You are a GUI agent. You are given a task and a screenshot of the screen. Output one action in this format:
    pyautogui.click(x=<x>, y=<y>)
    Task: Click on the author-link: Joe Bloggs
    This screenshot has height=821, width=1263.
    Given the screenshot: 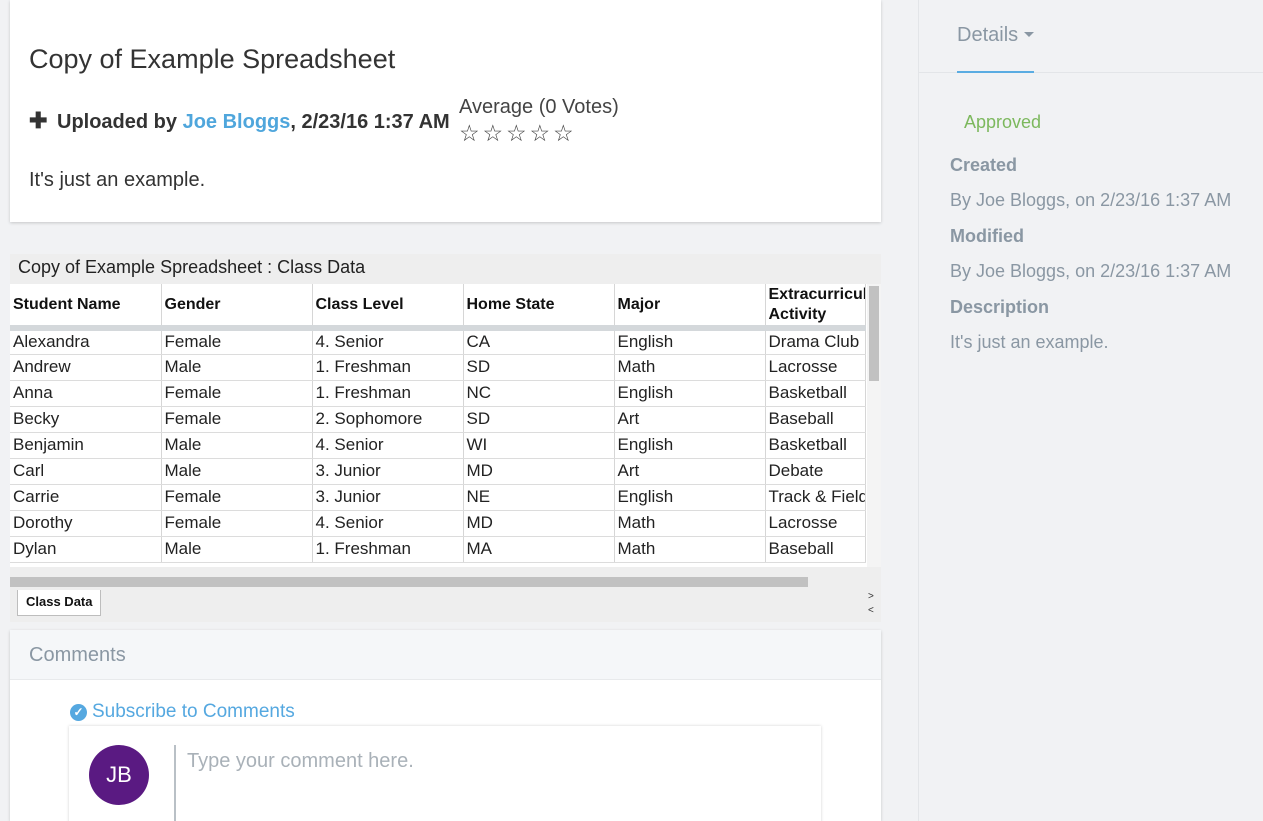 What is the action you would take?
    pyautogui.click(x=237, y=122)
    